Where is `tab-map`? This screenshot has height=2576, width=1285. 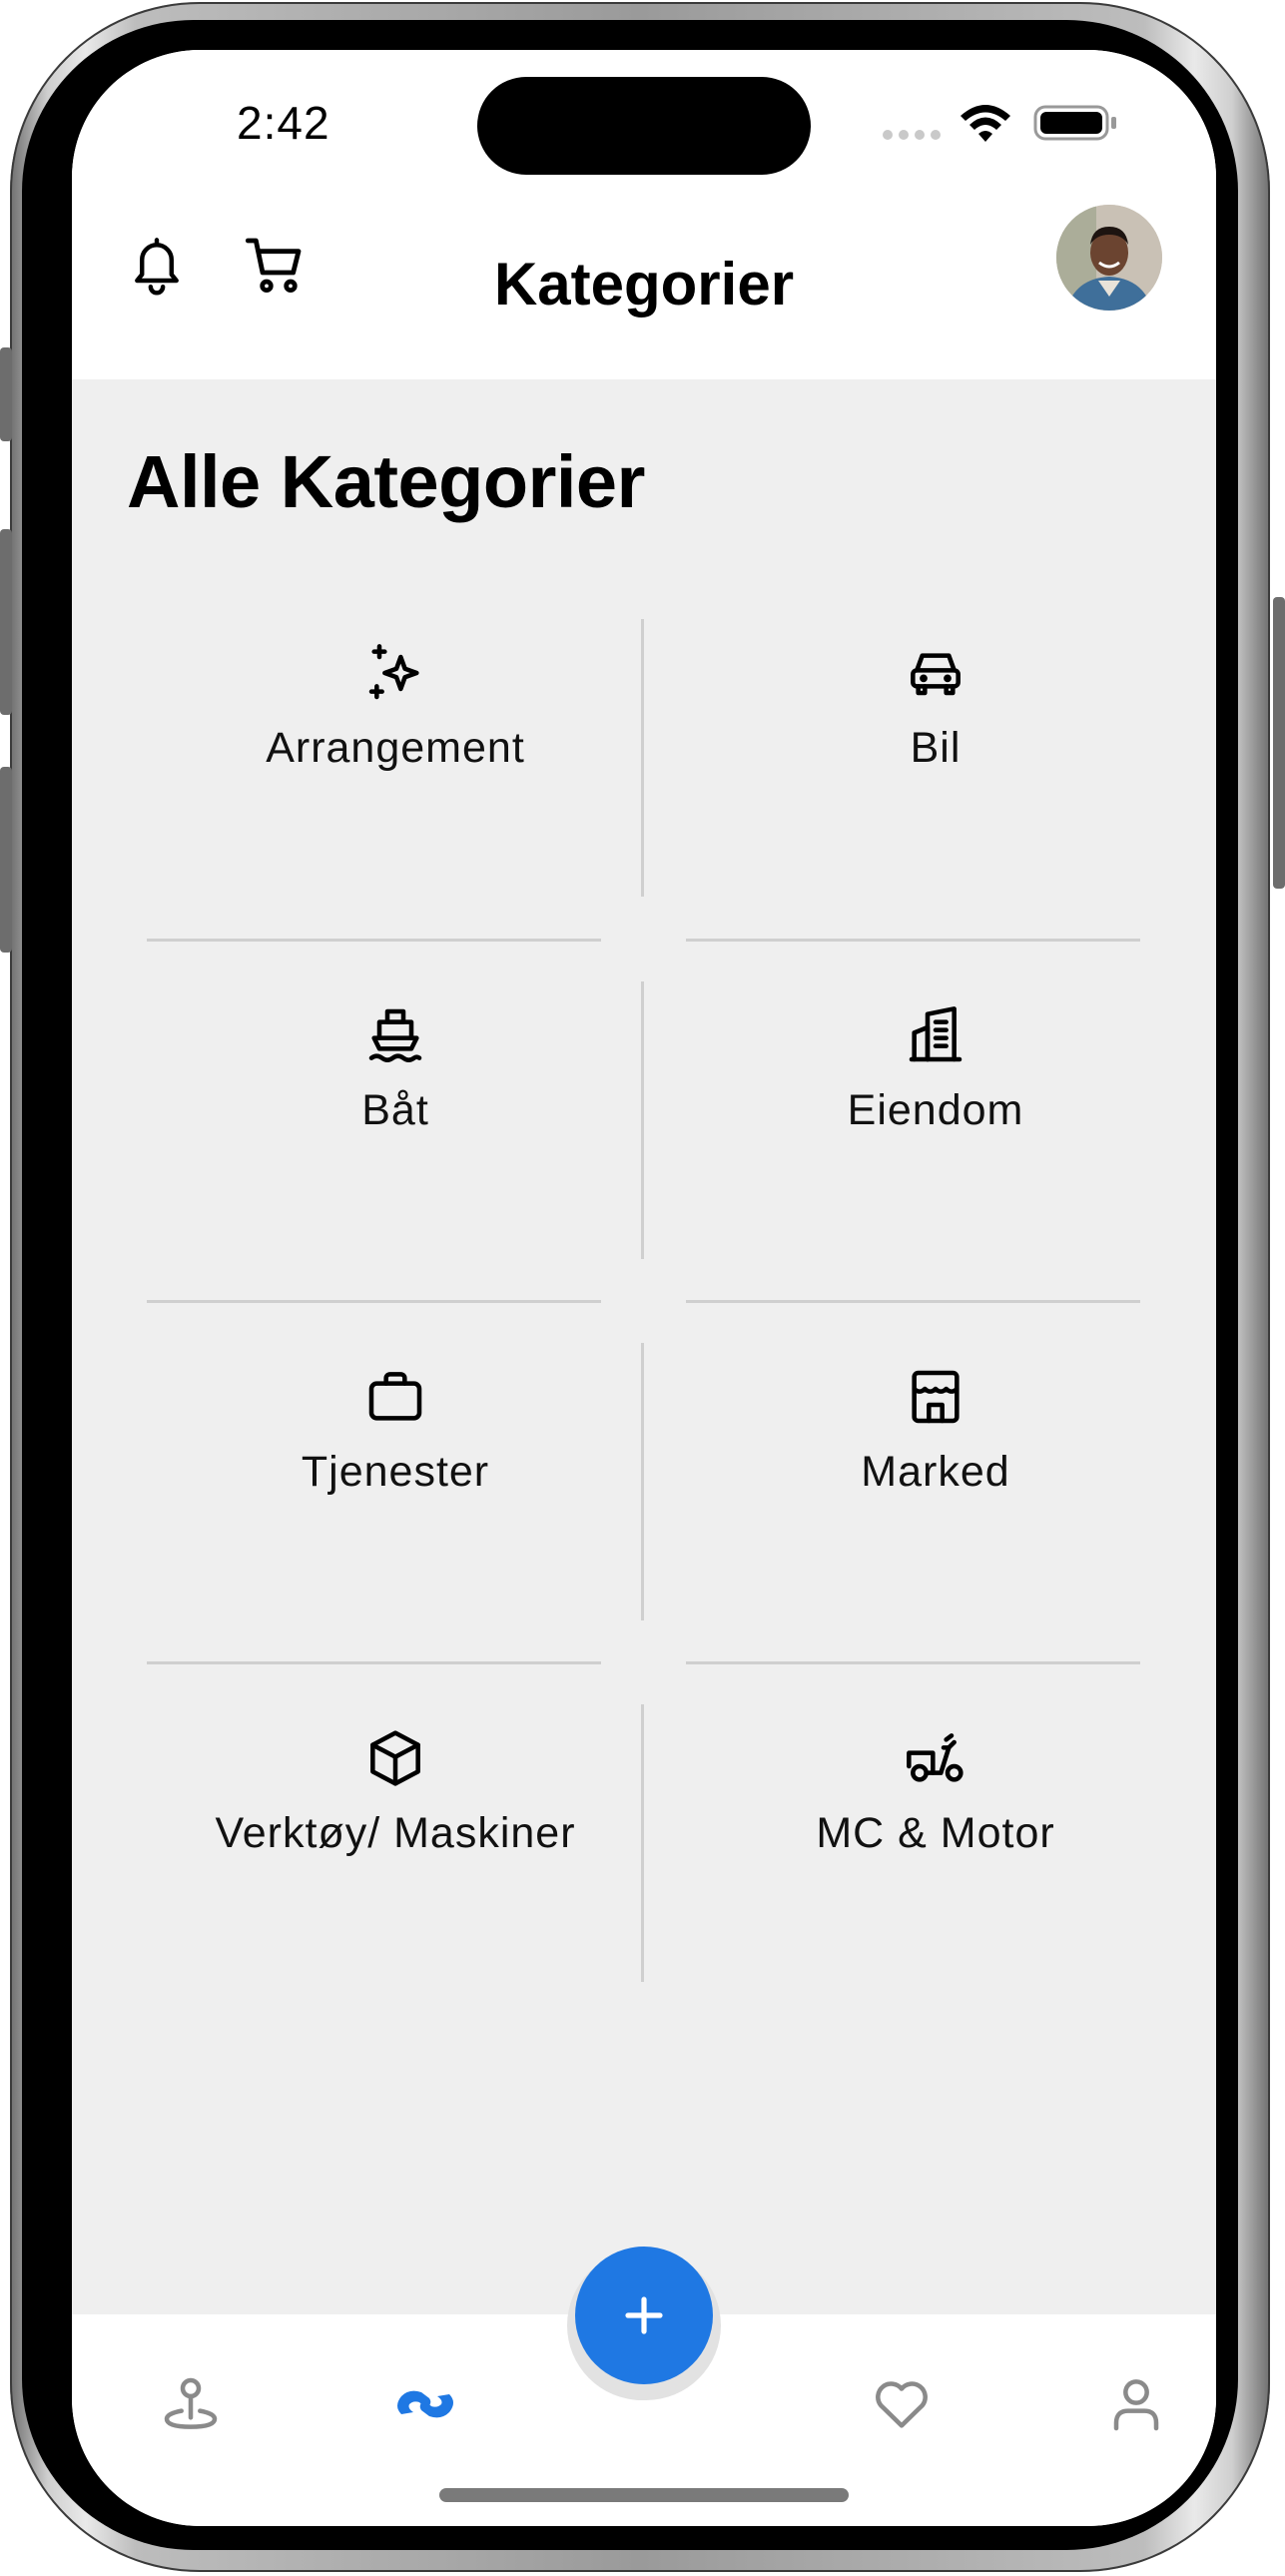 tab-map is located at coordinates (191, 2404).